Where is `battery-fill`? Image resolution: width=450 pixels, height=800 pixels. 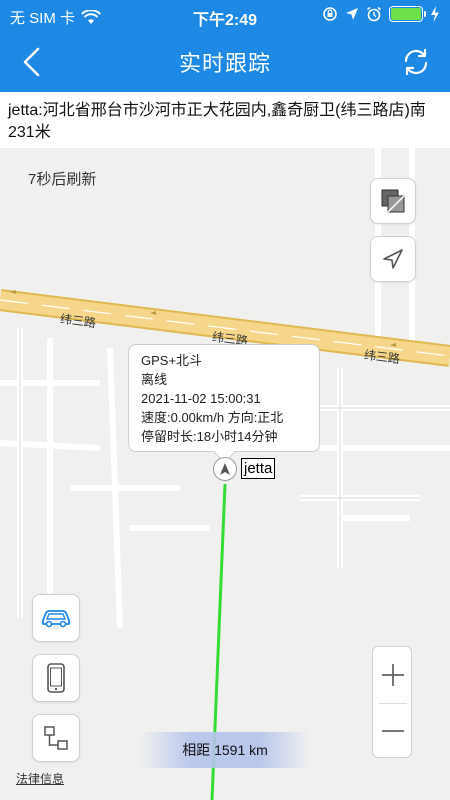 battery-fill is located at coordinates (406, 14).